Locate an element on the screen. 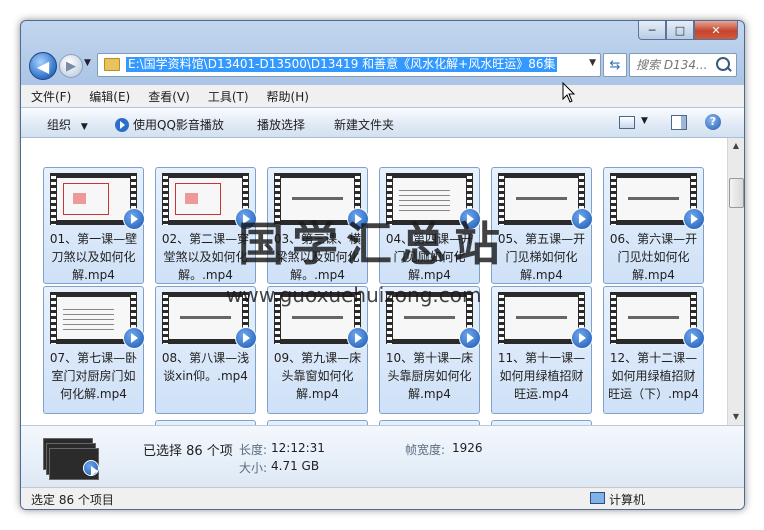 The height and width of the screenshot is (530, 764). menu-file: 文件(F) is located at coordinates (51, 96).